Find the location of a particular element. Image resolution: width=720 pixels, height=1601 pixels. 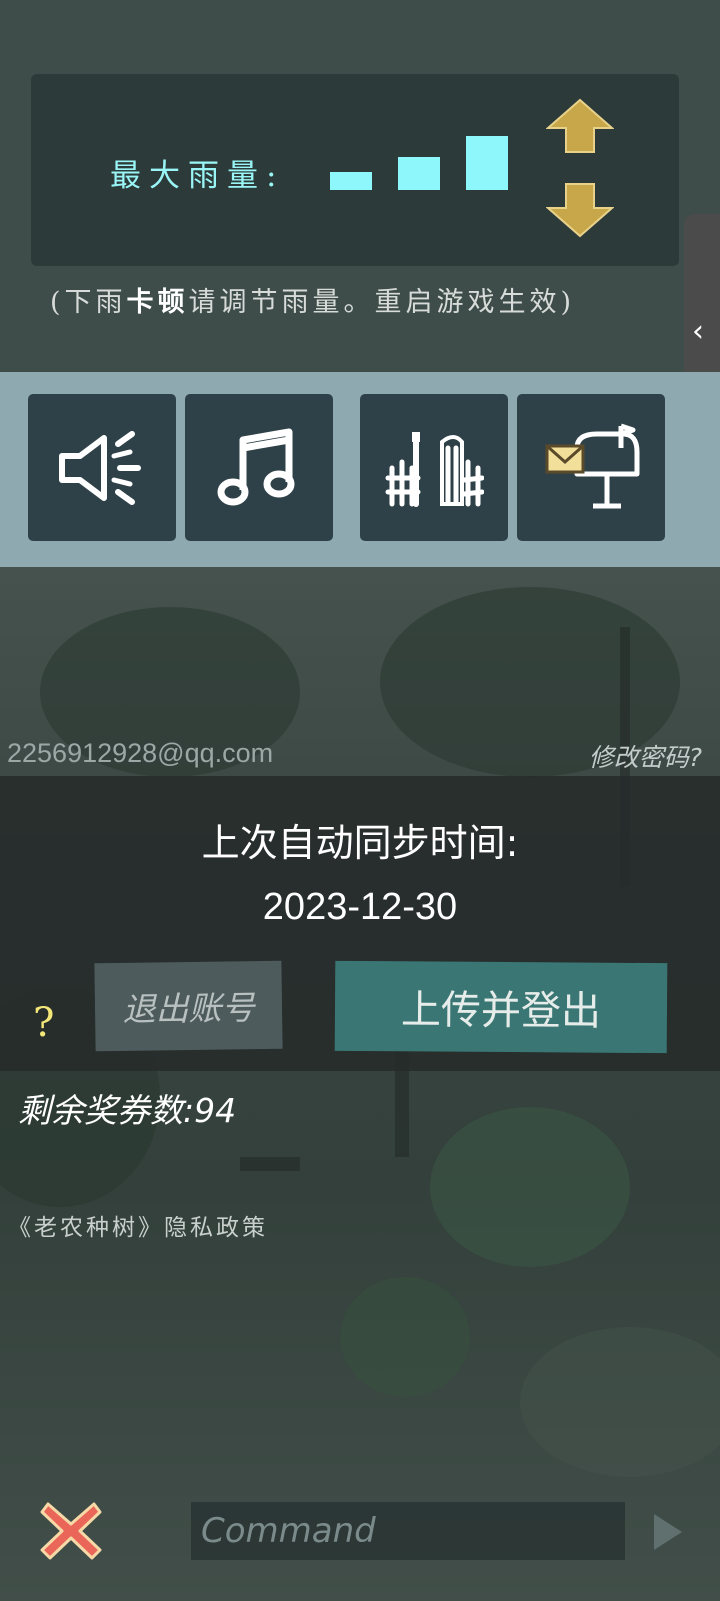

command-input is located at coordinates (408, 1531).